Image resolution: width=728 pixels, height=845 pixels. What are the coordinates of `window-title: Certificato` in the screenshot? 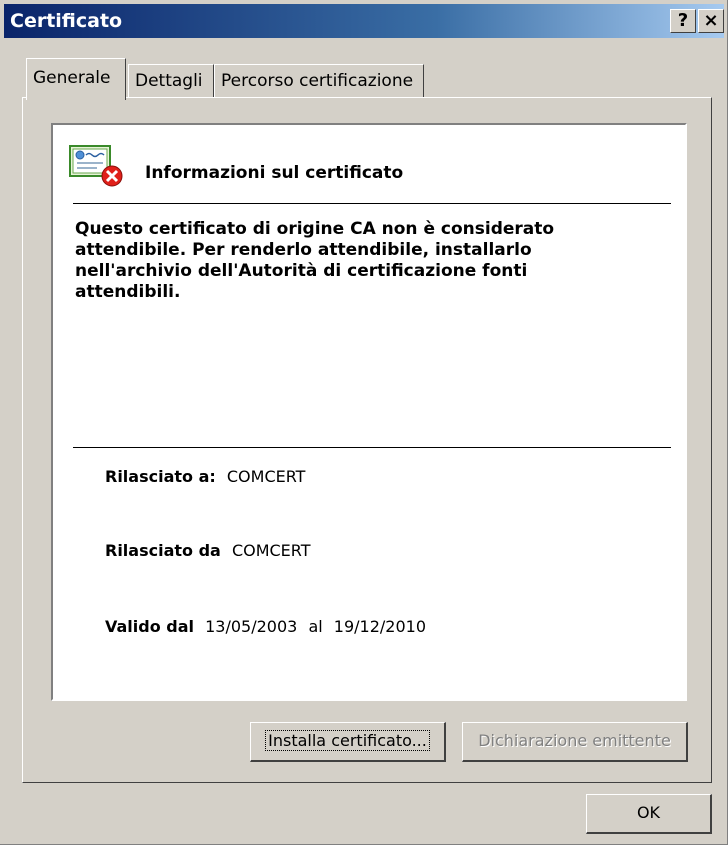 It's located at (66, 21).